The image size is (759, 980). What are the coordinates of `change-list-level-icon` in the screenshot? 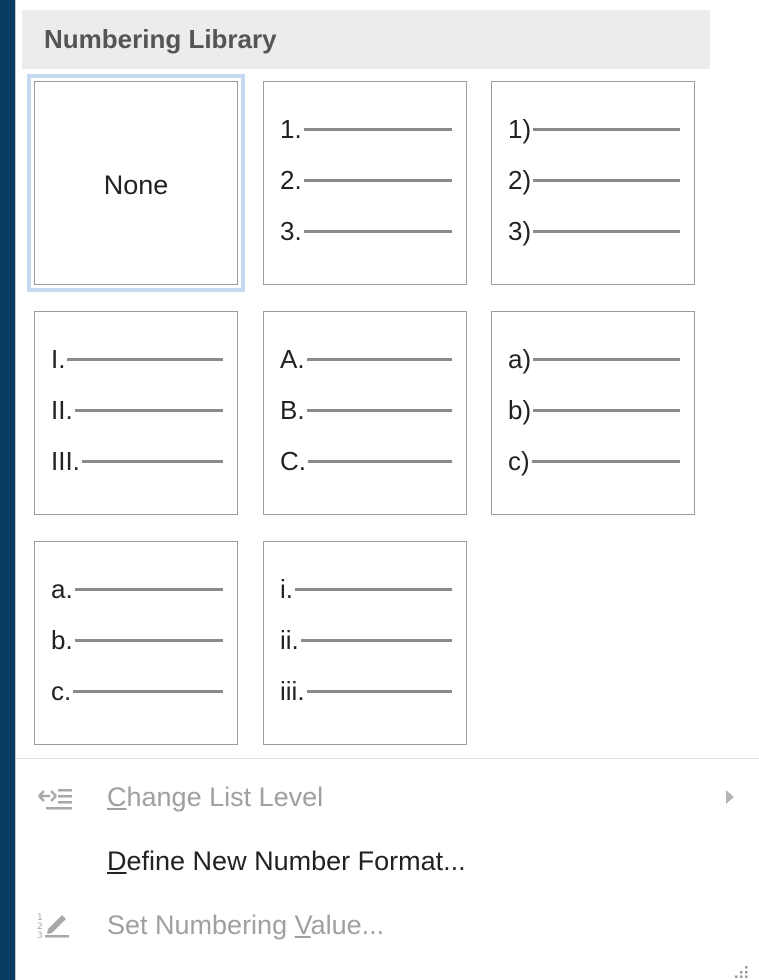 It's located at (55, 799).